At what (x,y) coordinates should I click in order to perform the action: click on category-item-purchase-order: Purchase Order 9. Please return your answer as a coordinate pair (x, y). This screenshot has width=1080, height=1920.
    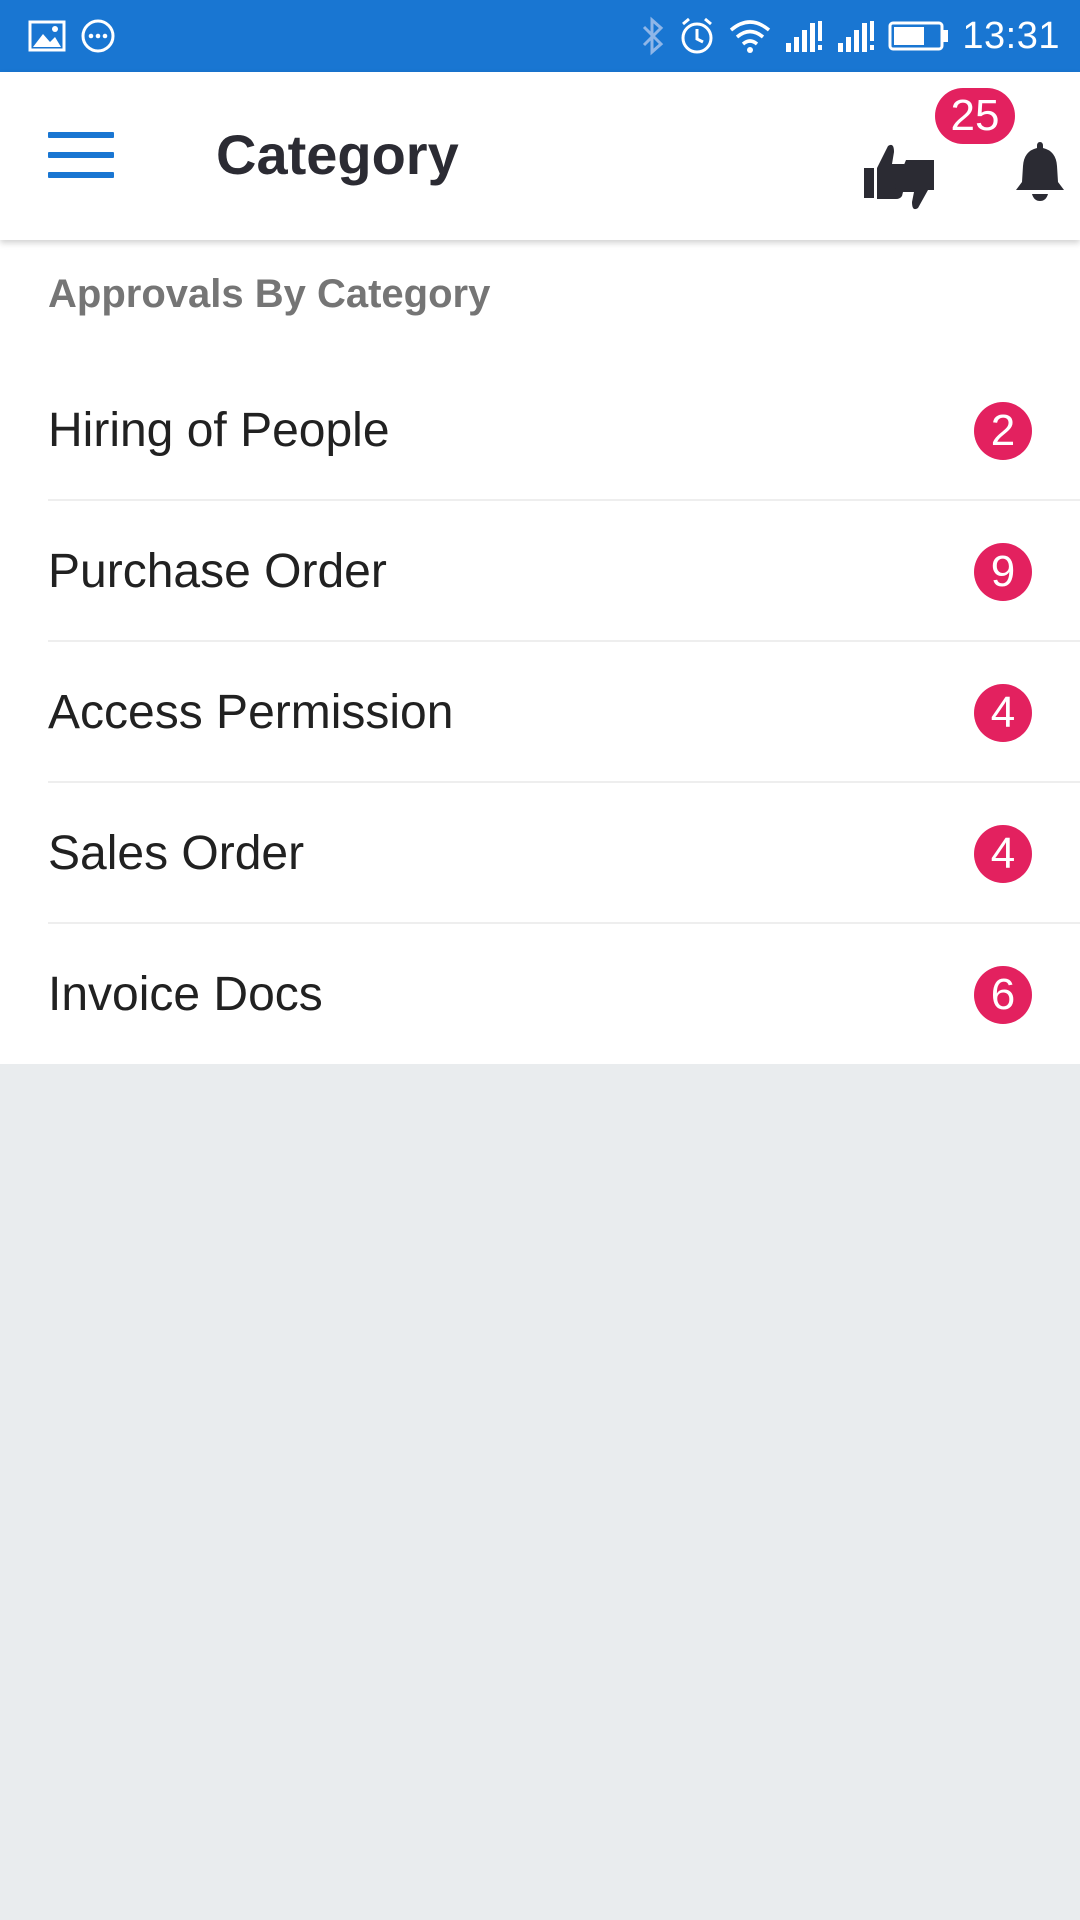
    Looking at the image, I should click on (540, 571).